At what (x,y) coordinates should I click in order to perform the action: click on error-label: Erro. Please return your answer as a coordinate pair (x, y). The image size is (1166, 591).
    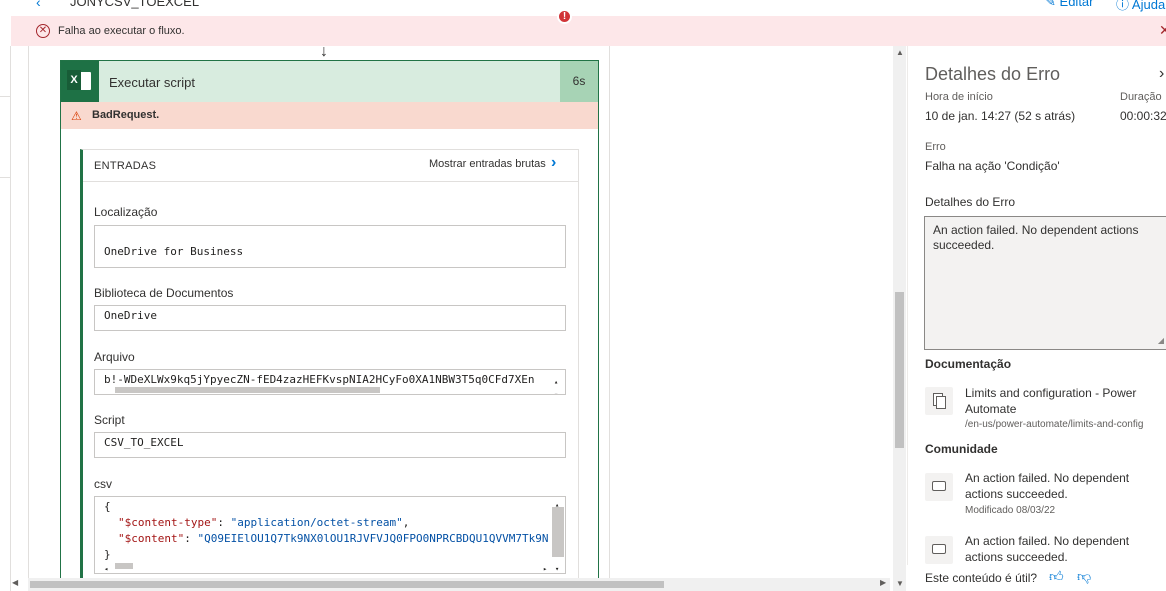
    Looking at the image, I should click on (935, 147).